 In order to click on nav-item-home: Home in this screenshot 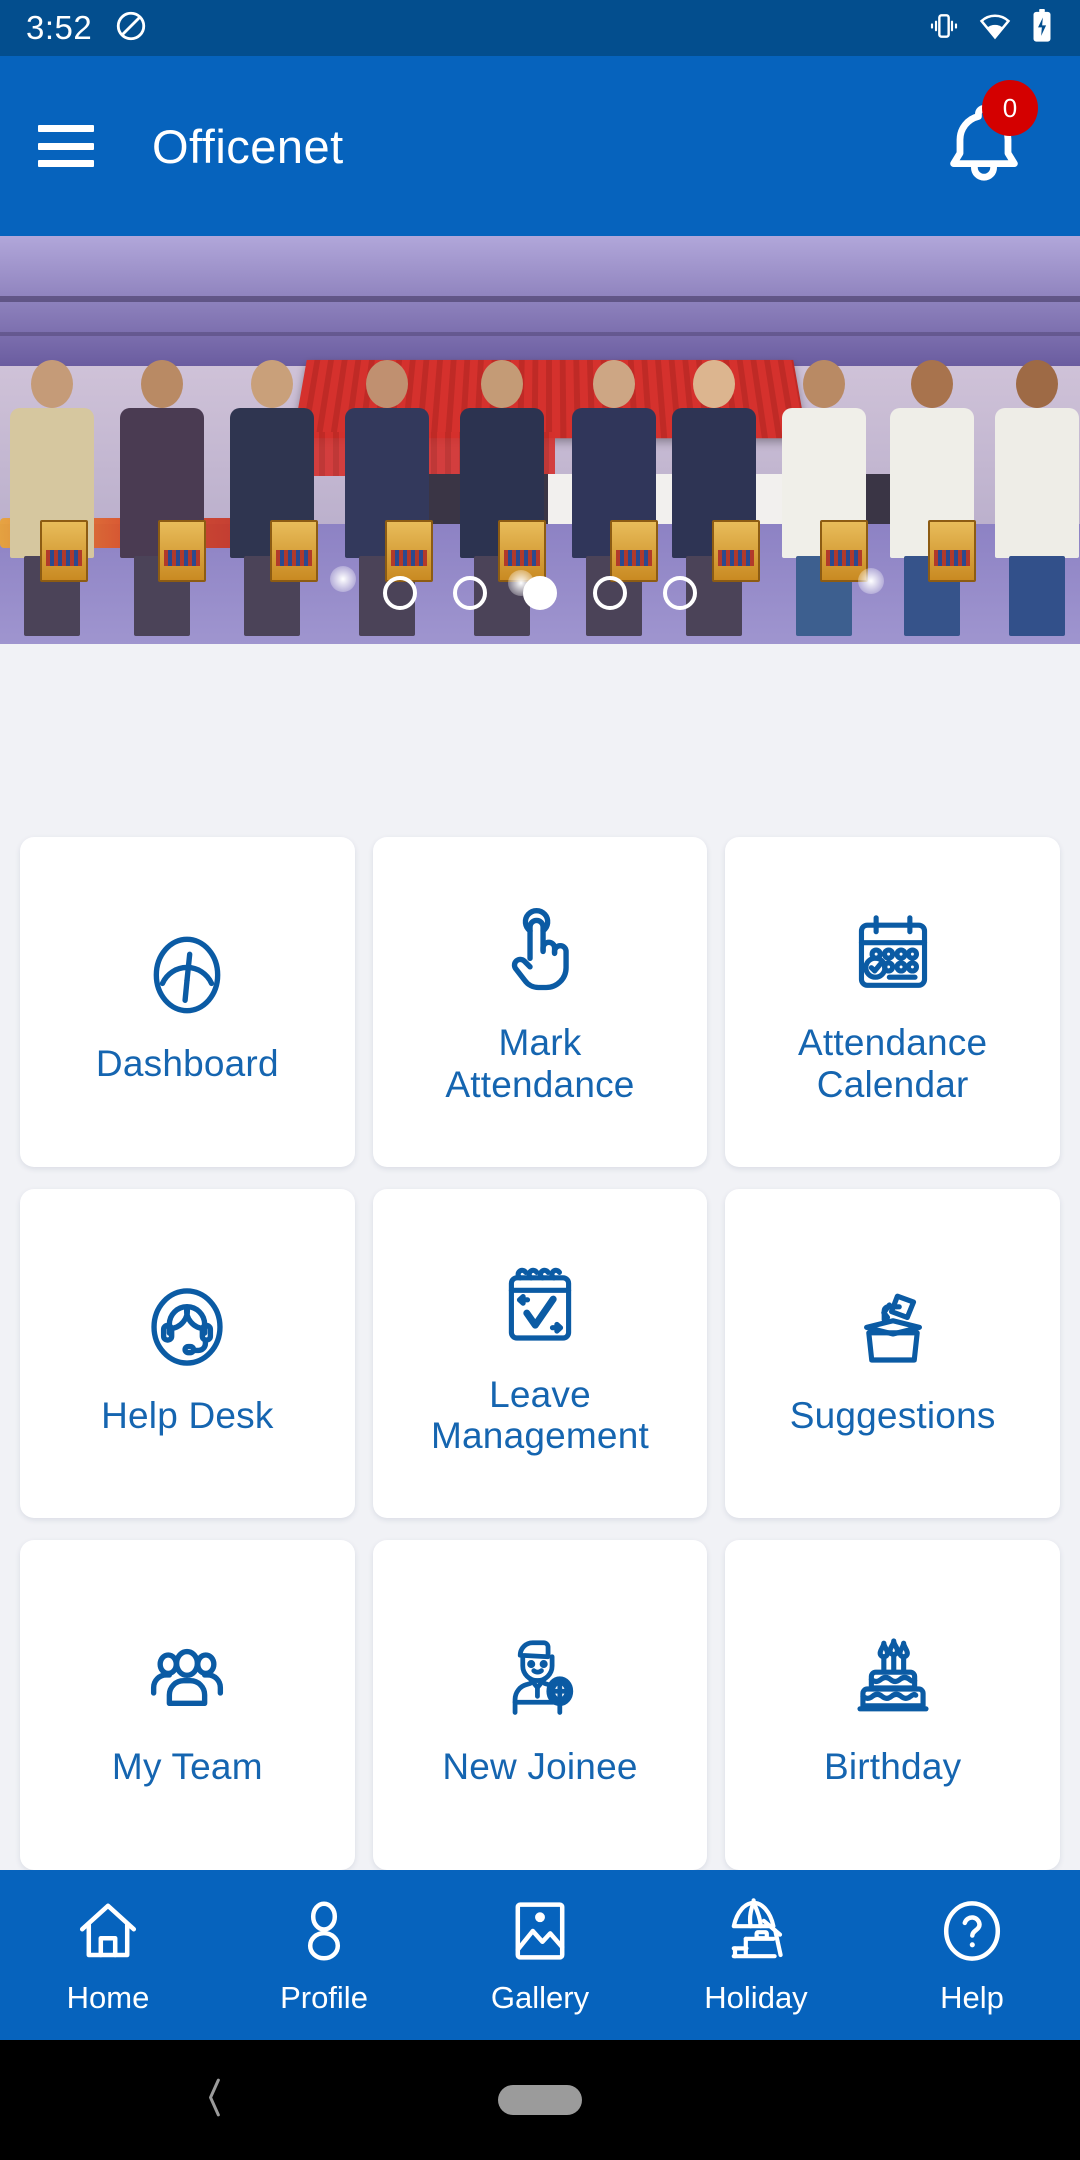, I will do `click(108, 1955)`.